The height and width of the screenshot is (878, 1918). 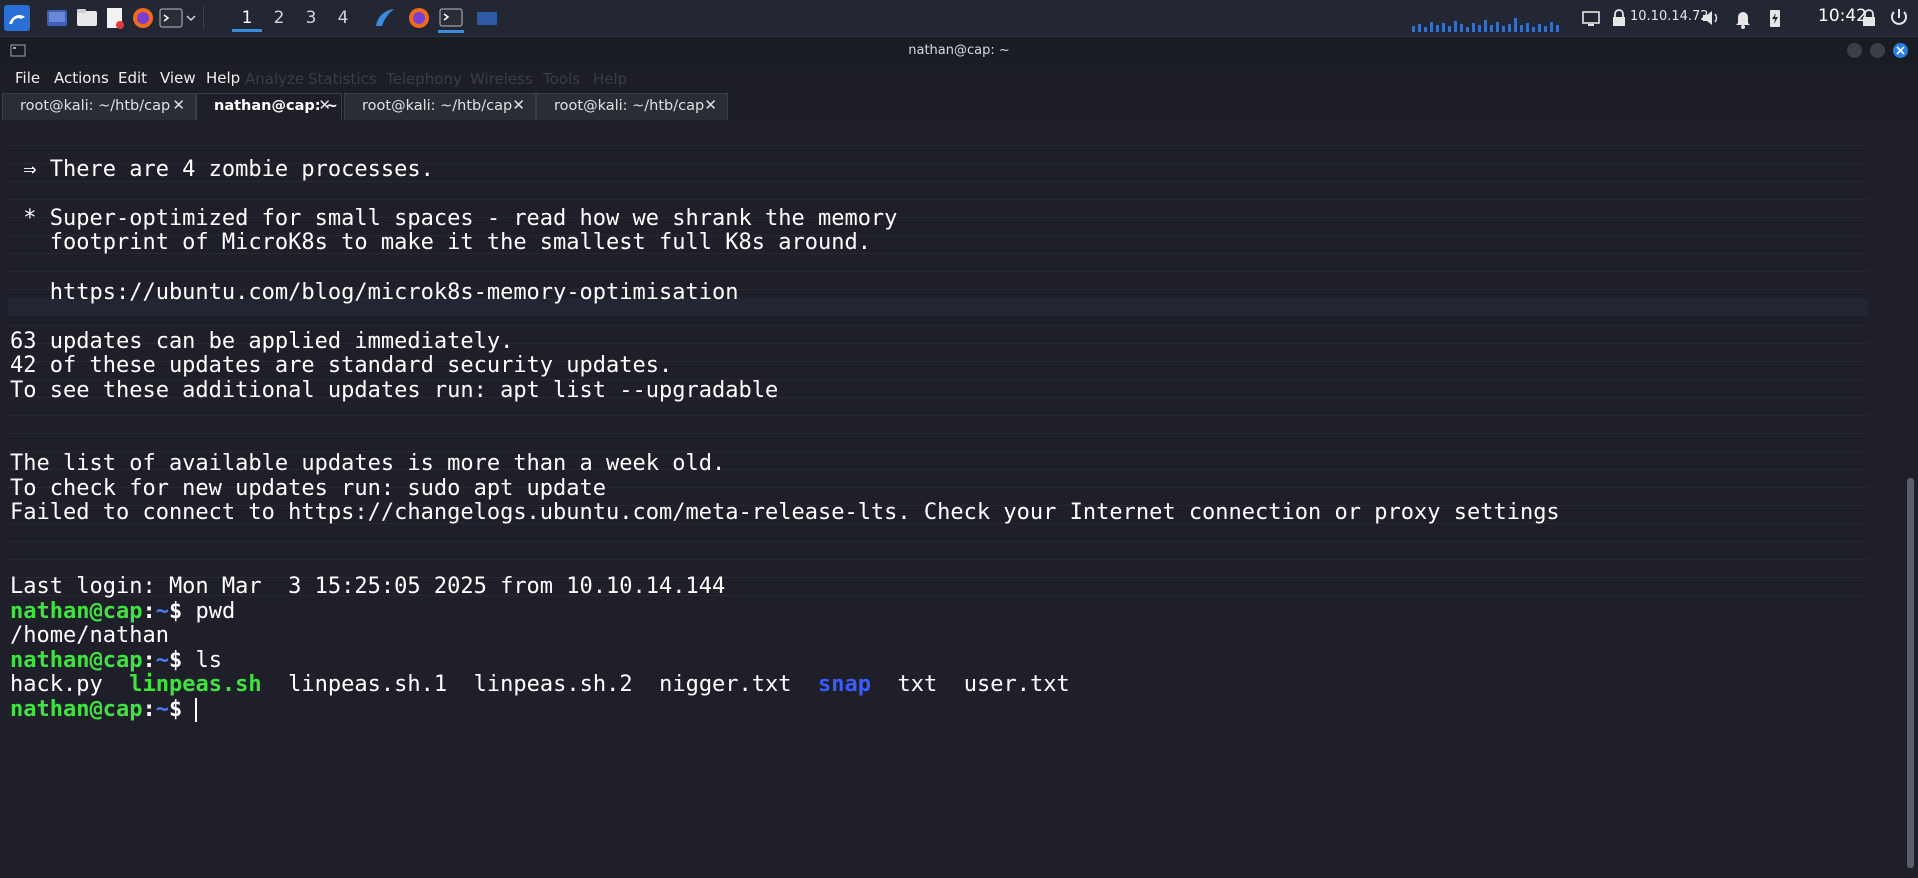 What do you see at coordinates (385, 18) in the screenshot?
I see `kali-dragon-icon` at bounding box center [385, 18].